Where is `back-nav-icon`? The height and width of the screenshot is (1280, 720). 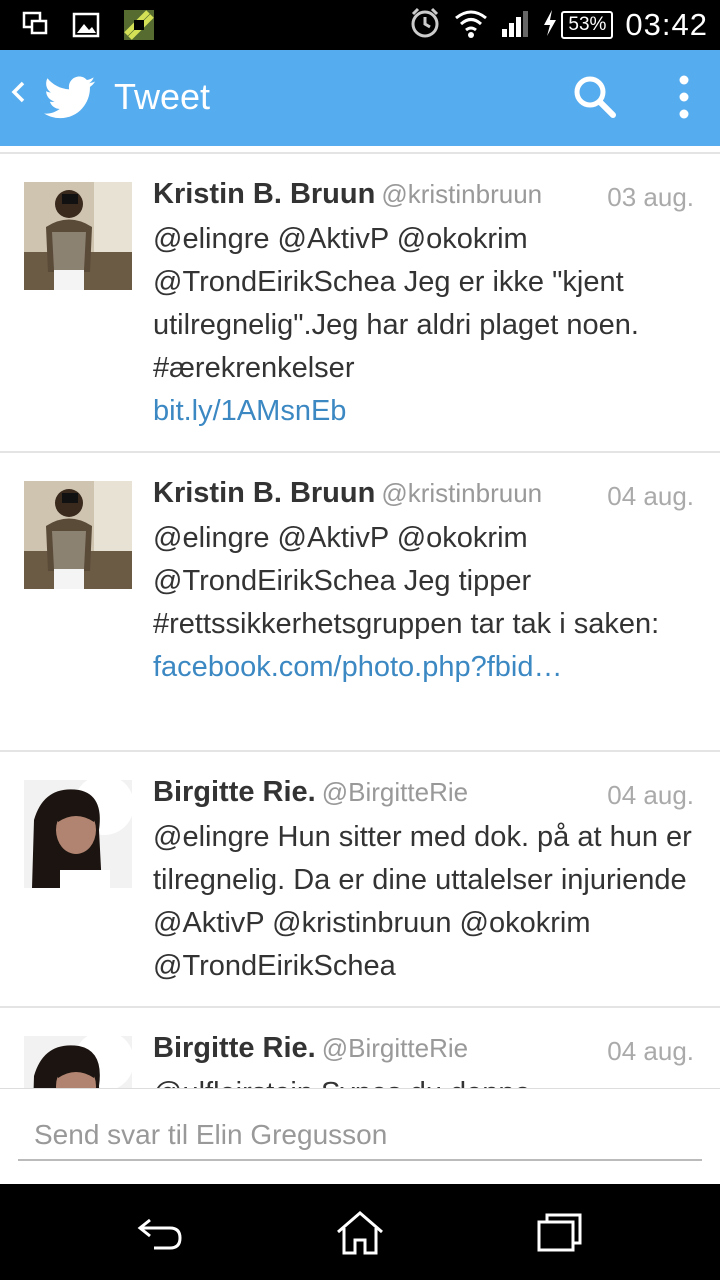 back-nav-icon is located at coordinates (161, 1234).